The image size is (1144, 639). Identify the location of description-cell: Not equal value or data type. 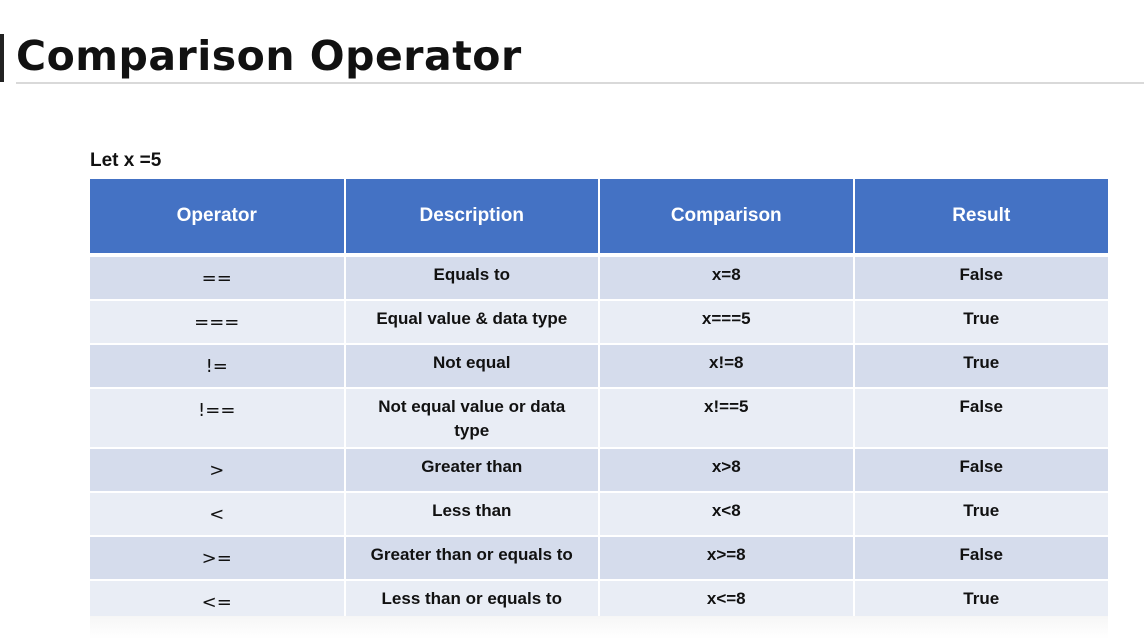
(472, 418).